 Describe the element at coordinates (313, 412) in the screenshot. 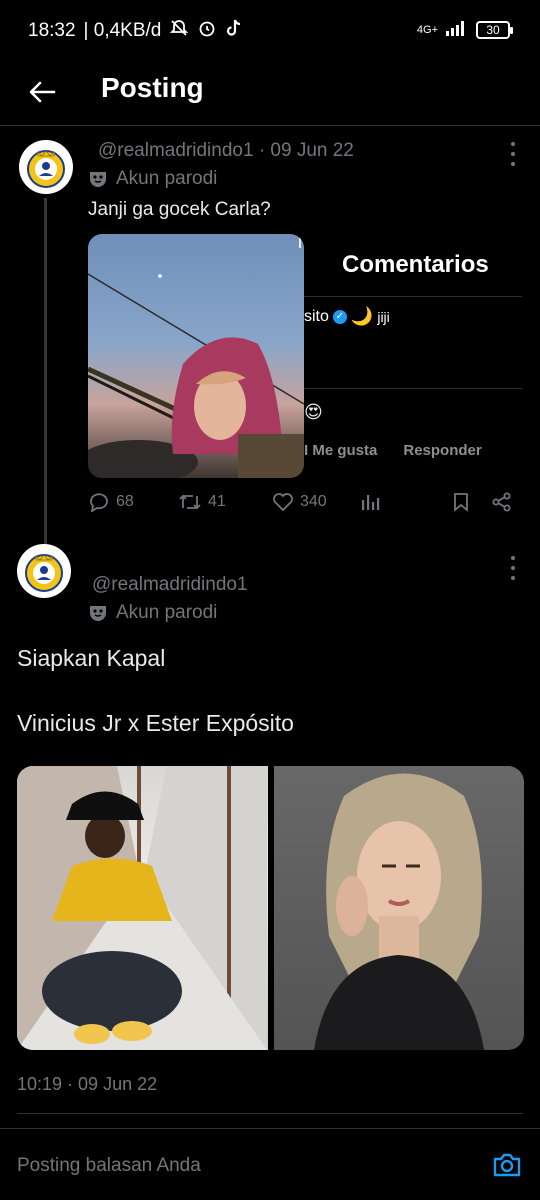

I see `reaction-emoji: 😍` at that location.